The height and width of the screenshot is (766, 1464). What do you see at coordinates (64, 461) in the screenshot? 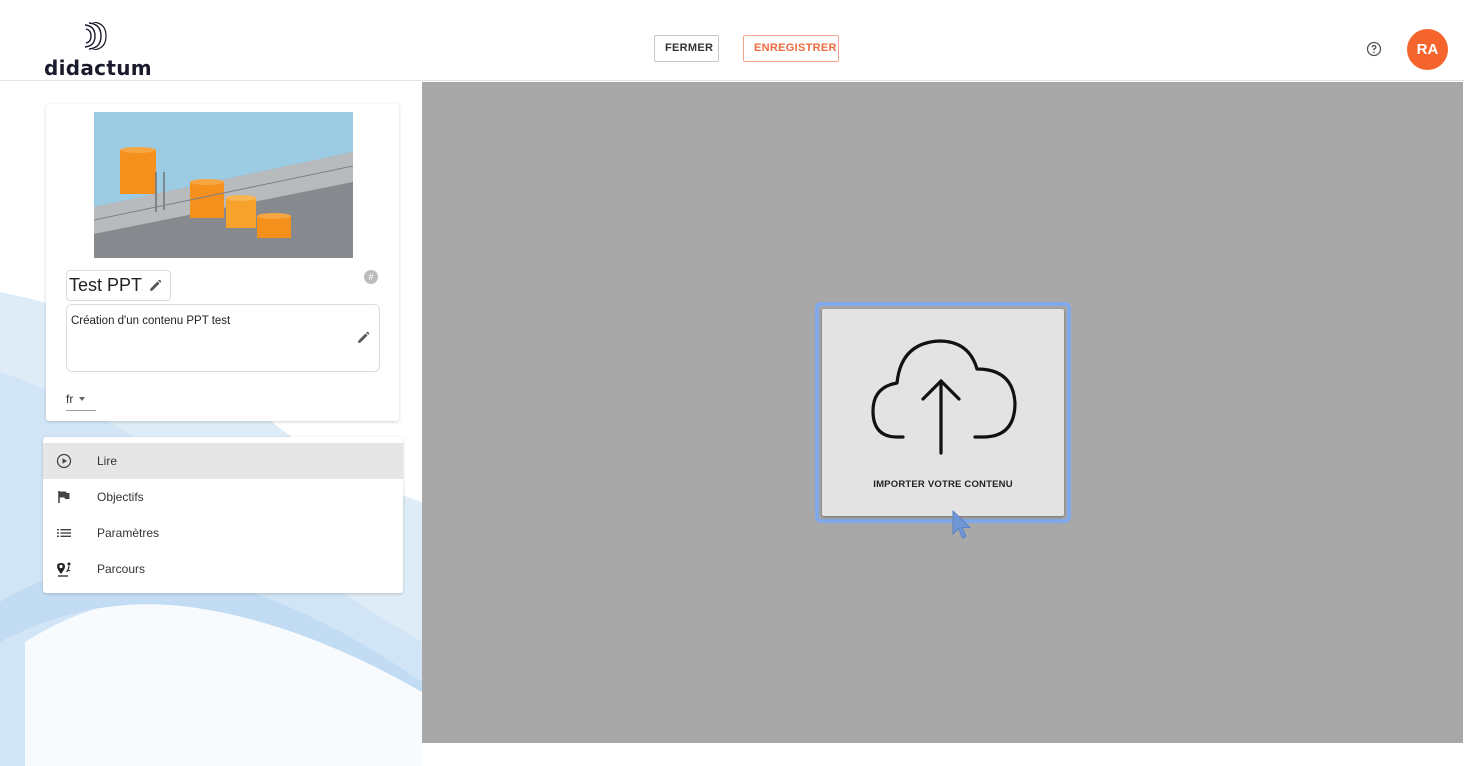
I see `play-circle-icon` at bounding box center [64, 461].